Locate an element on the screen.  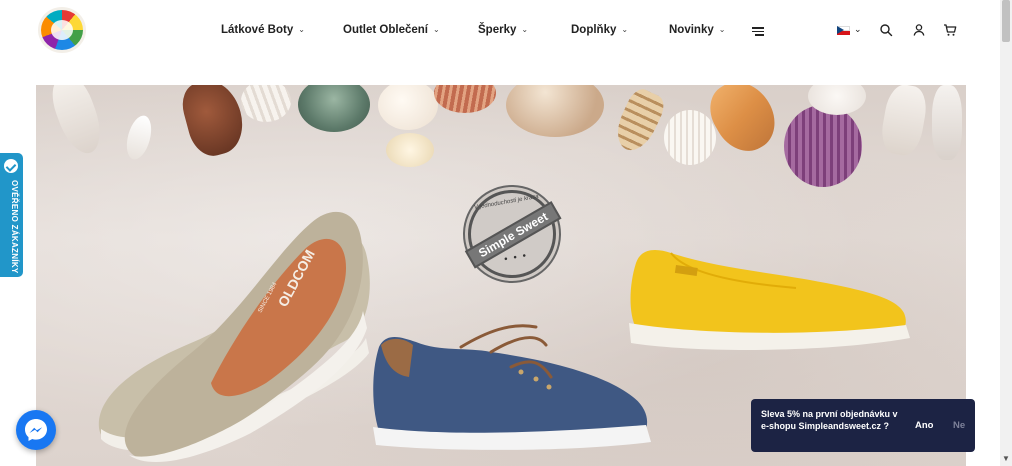
nav-item-label: Látkové Boty is located at coordinates (257, 30).